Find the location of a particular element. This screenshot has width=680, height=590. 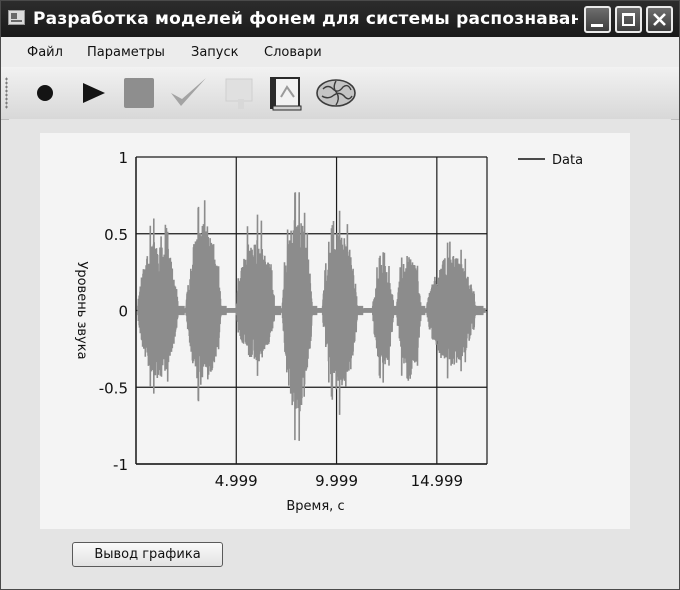

menu-run: Запуск is located at coordinates (215, 52).